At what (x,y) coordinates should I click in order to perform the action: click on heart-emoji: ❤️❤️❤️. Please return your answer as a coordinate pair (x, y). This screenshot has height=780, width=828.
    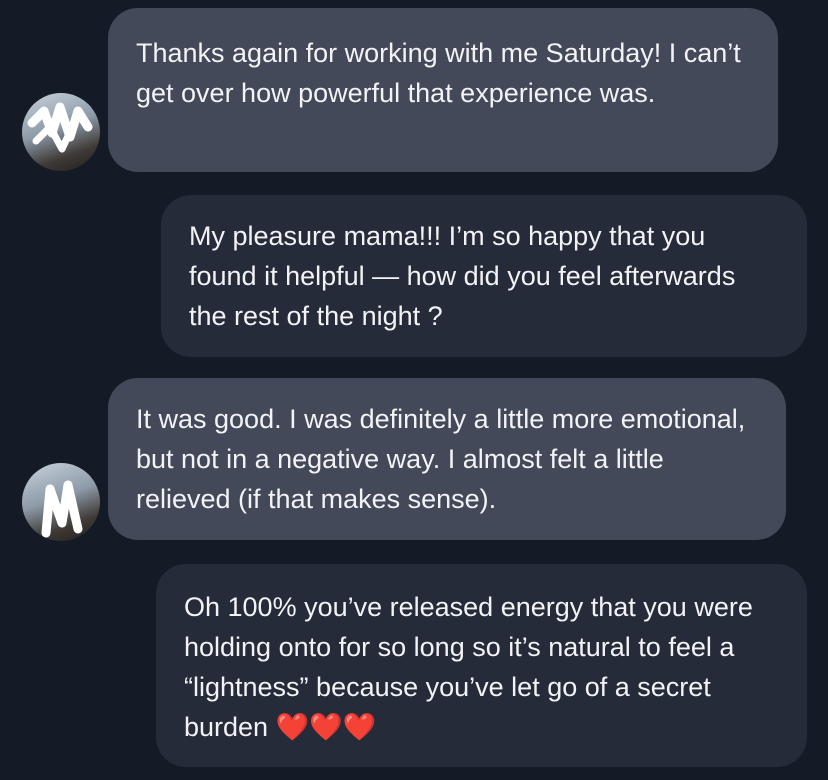
    Looking at the image, I should click on (326, 727).